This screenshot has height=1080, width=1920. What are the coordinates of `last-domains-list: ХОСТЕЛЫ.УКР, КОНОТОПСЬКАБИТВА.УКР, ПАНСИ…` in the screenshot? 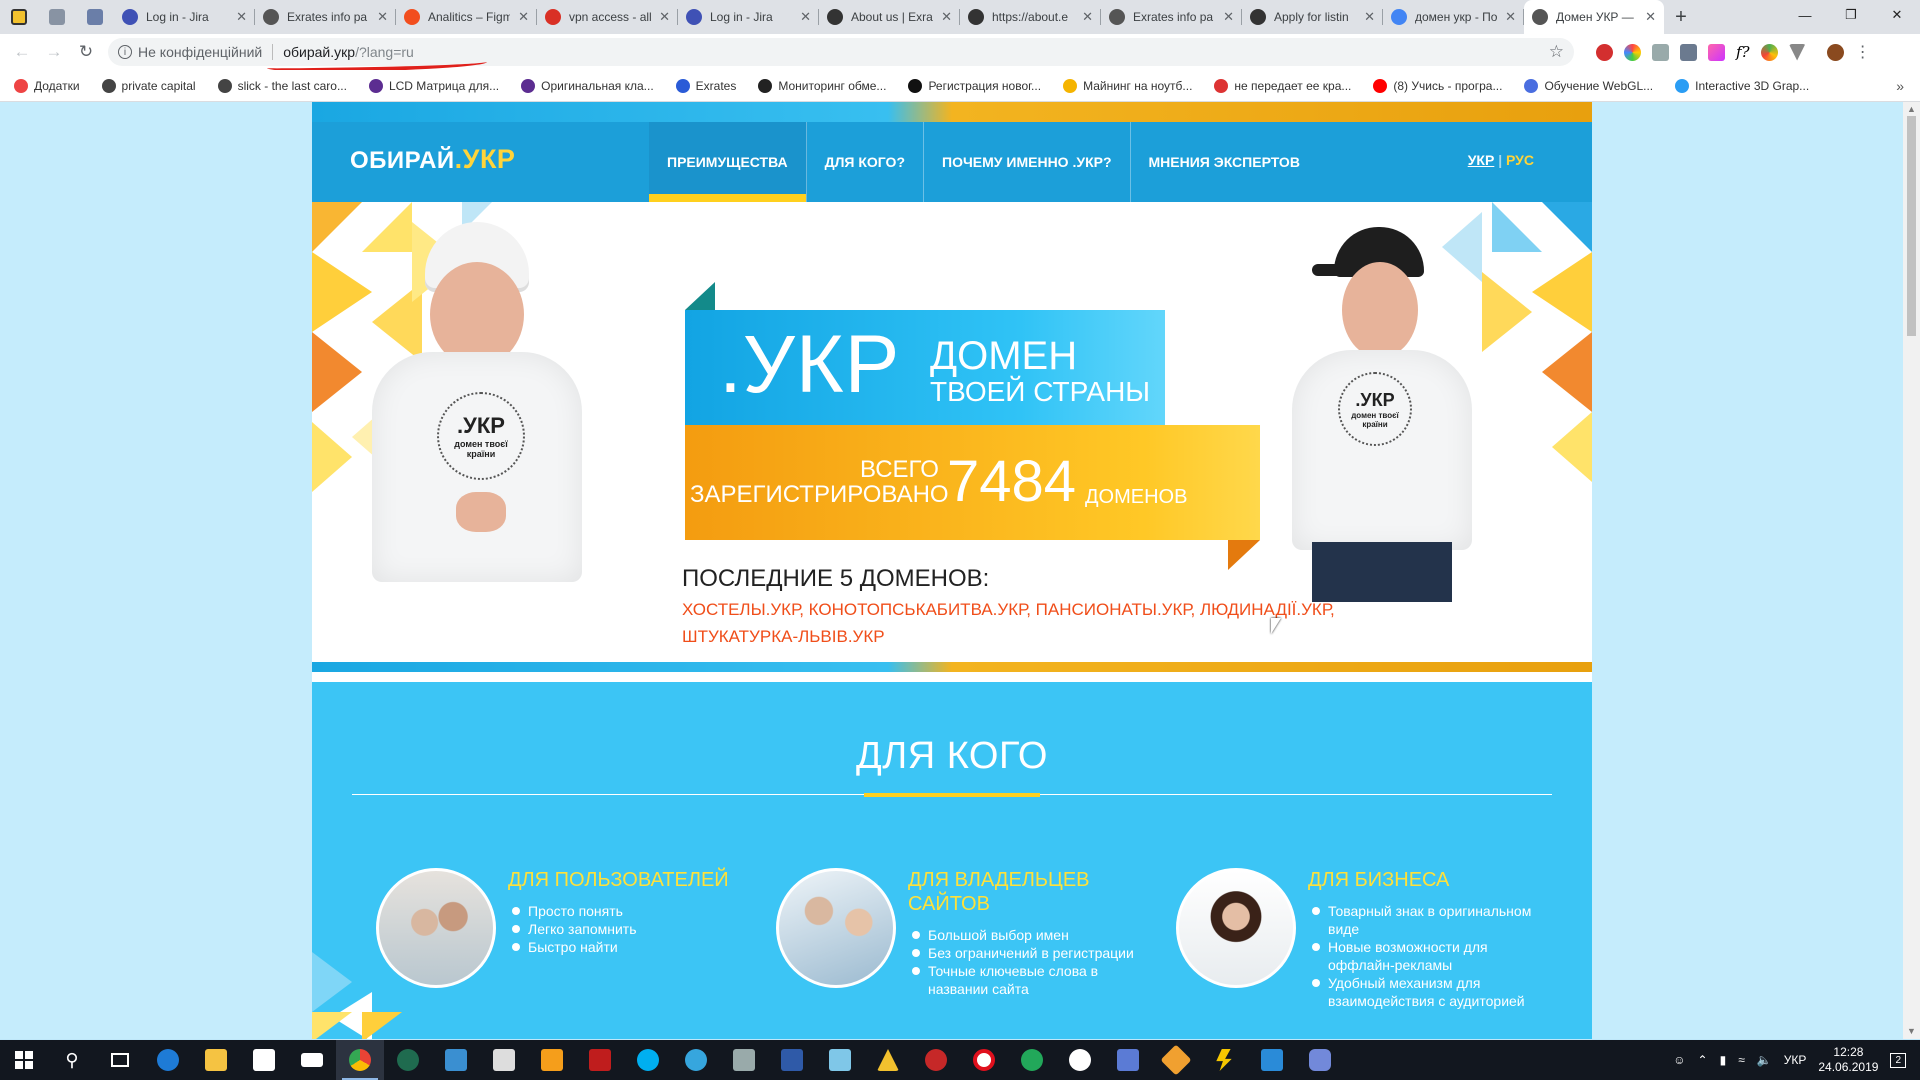 It's located at (1012, 623).